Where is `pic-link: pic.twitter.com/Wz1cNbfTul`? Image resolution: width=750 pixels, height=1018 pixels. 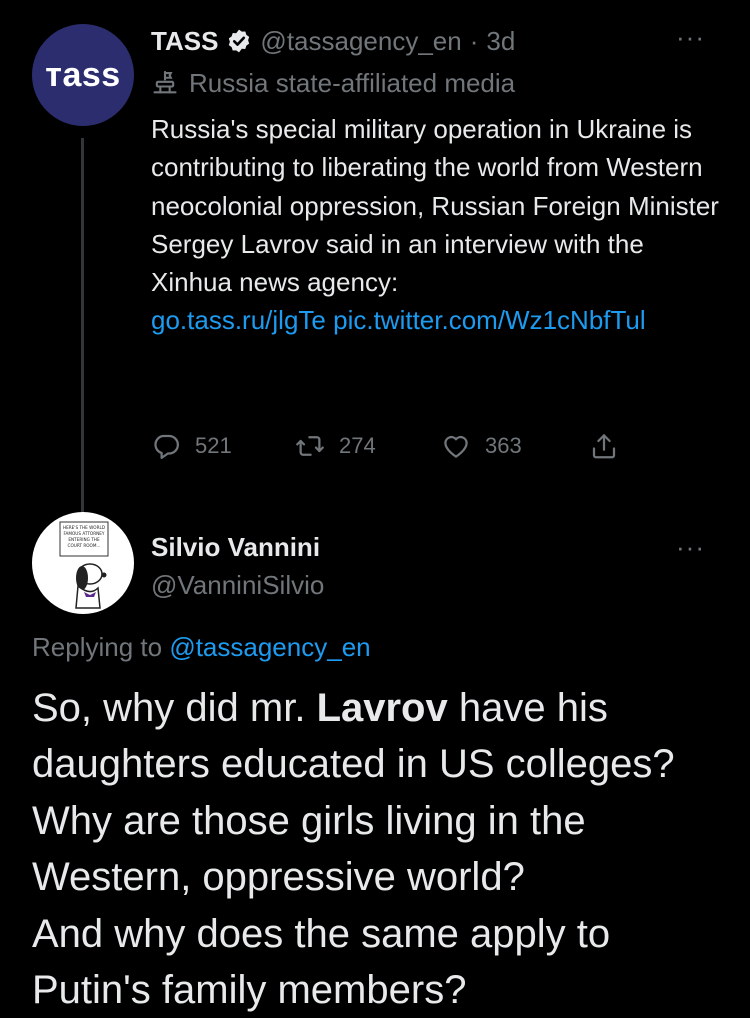 pic-link: pic.twitter.com/Wz1cNbfTul is located at coordinates (489, 320).